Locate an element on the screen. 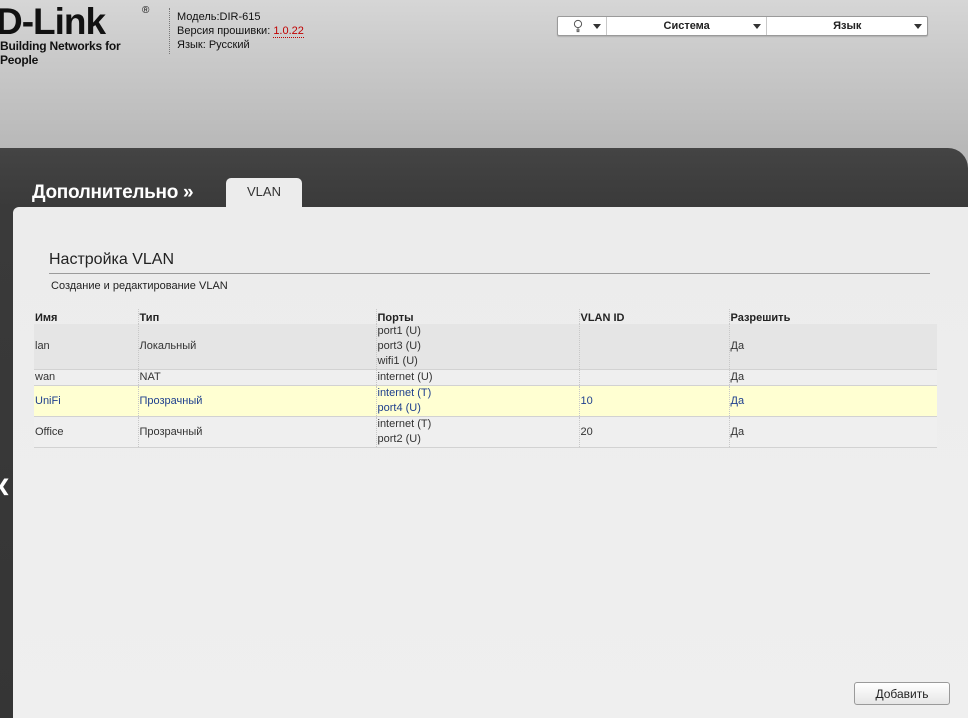  cell-vlan-id: 10 is located at coordinates (654, 401).